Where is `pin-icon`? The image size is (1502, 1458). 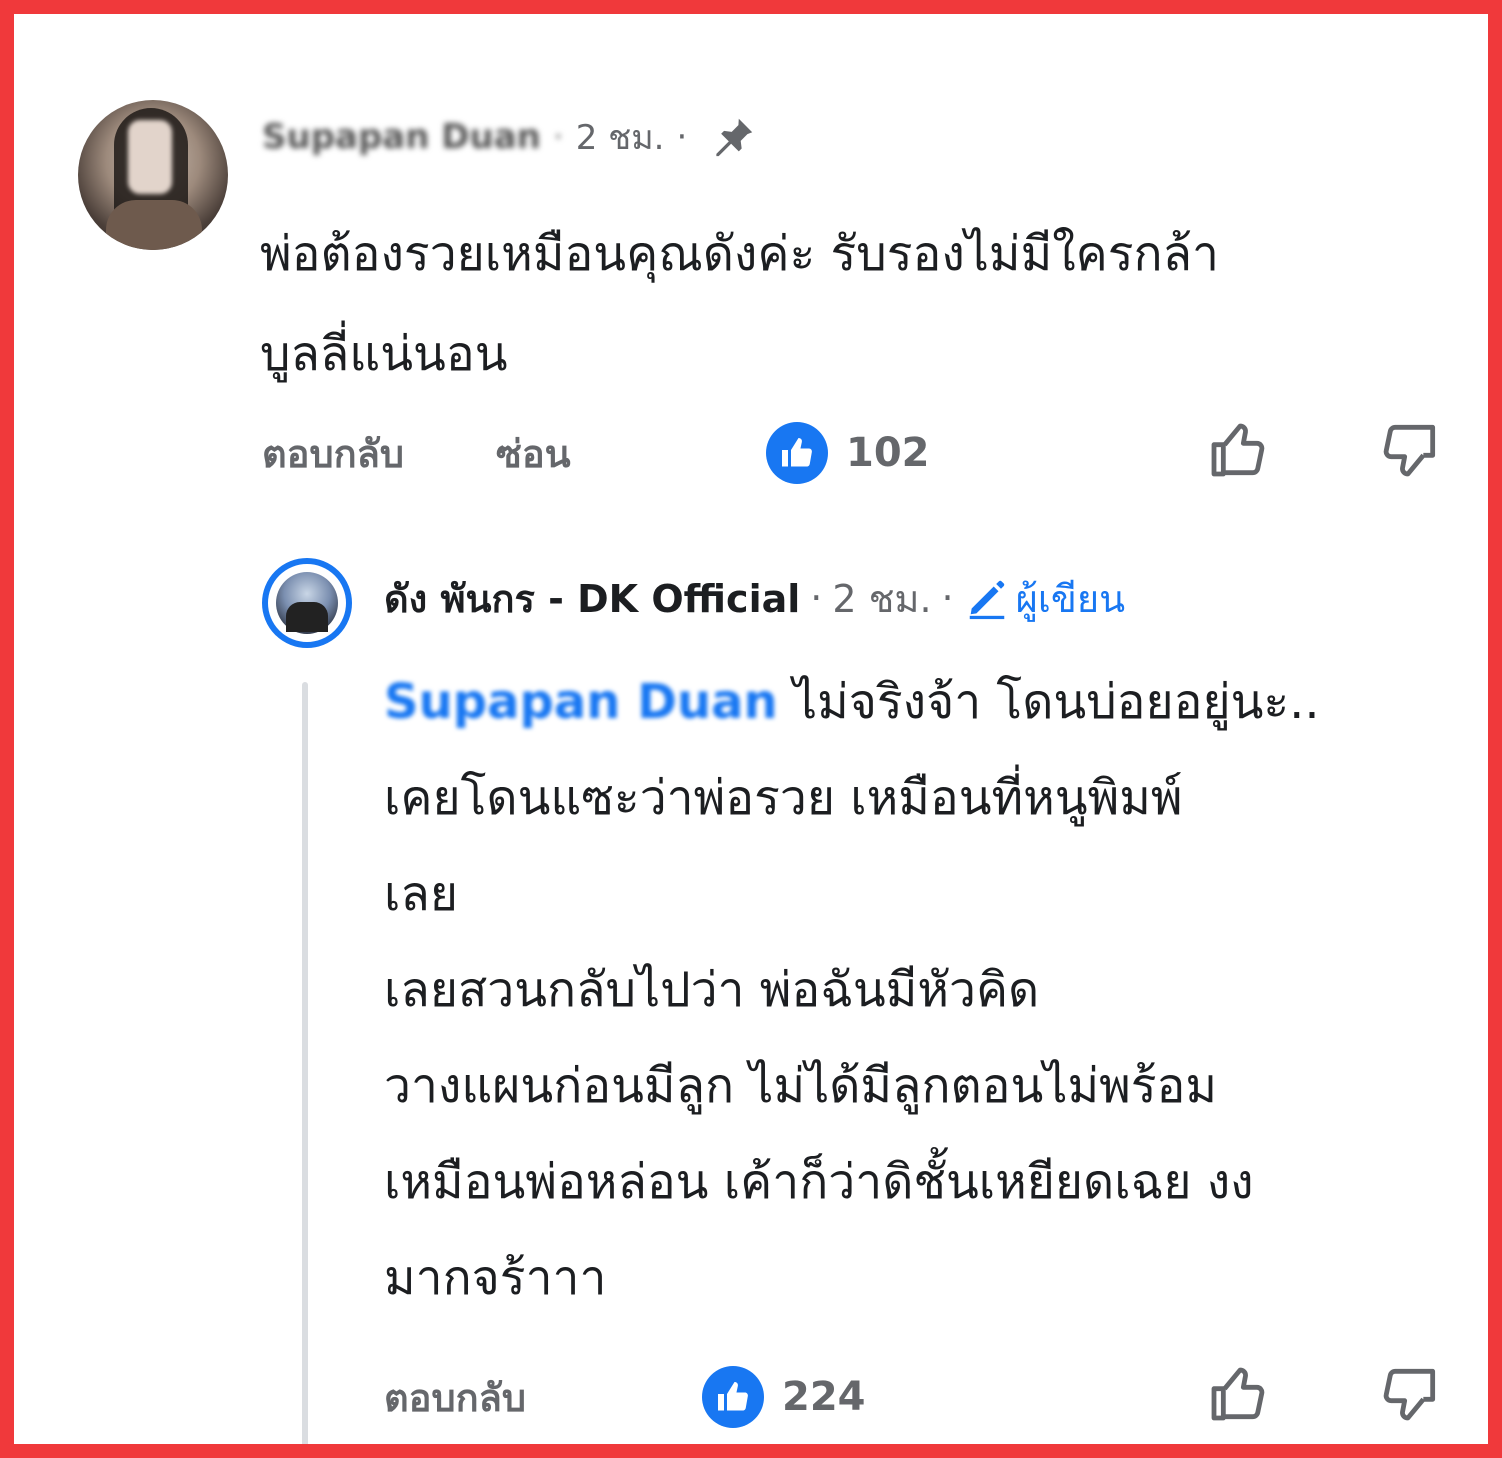 pin-icon is located at coordinates (734, 137).